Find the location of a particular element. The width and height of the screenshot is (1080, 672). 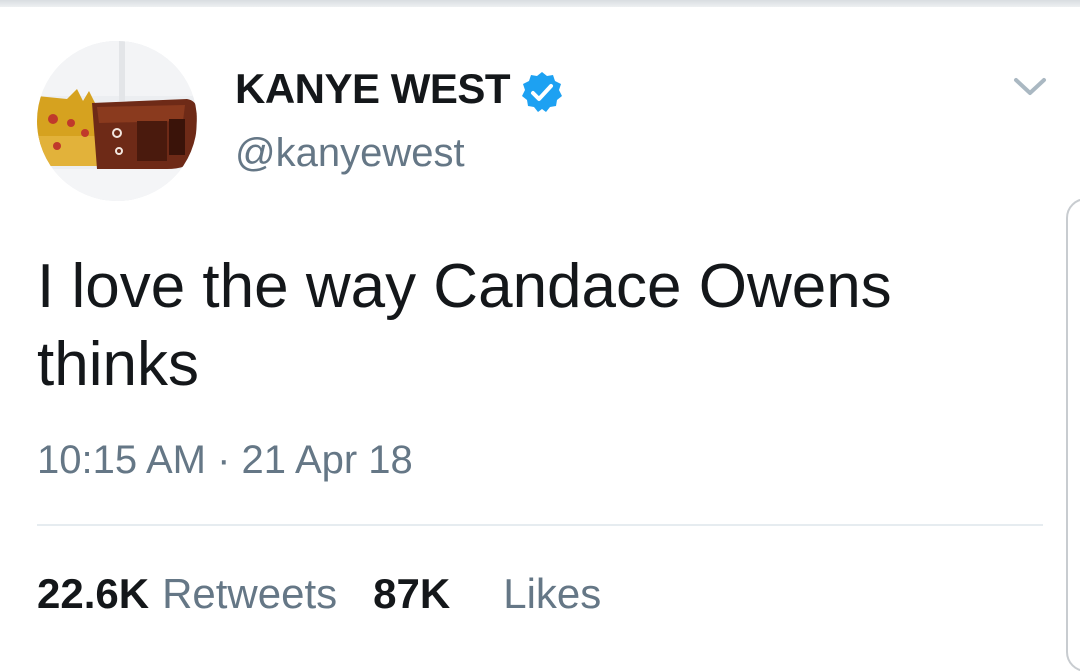

author-display-name: KANYE WEST is located at coordinates (373, 89).